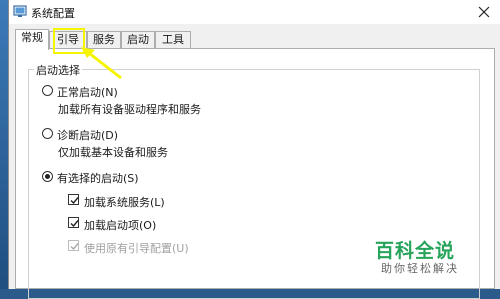  I want to click on checkbox-label: 加载启动项(O), so click(120, 225).